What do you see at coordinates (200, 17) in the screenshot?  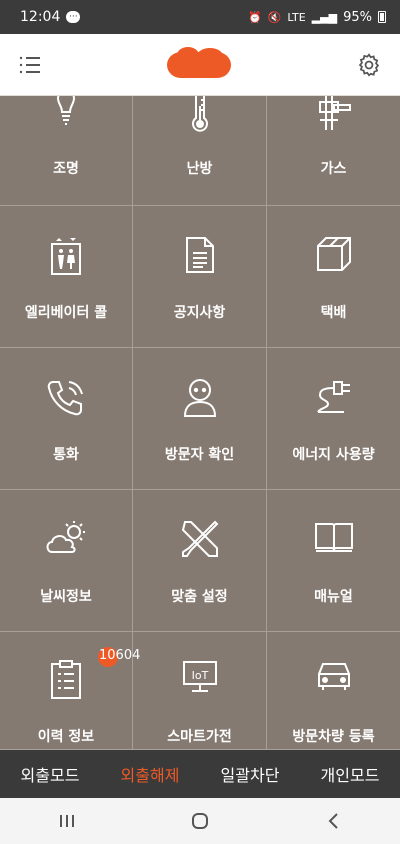 I see `status-bar: 12:04 ··· ⏰ 🔇 LTE ▂▄▆ 95%` at bounding box center [200, 17].